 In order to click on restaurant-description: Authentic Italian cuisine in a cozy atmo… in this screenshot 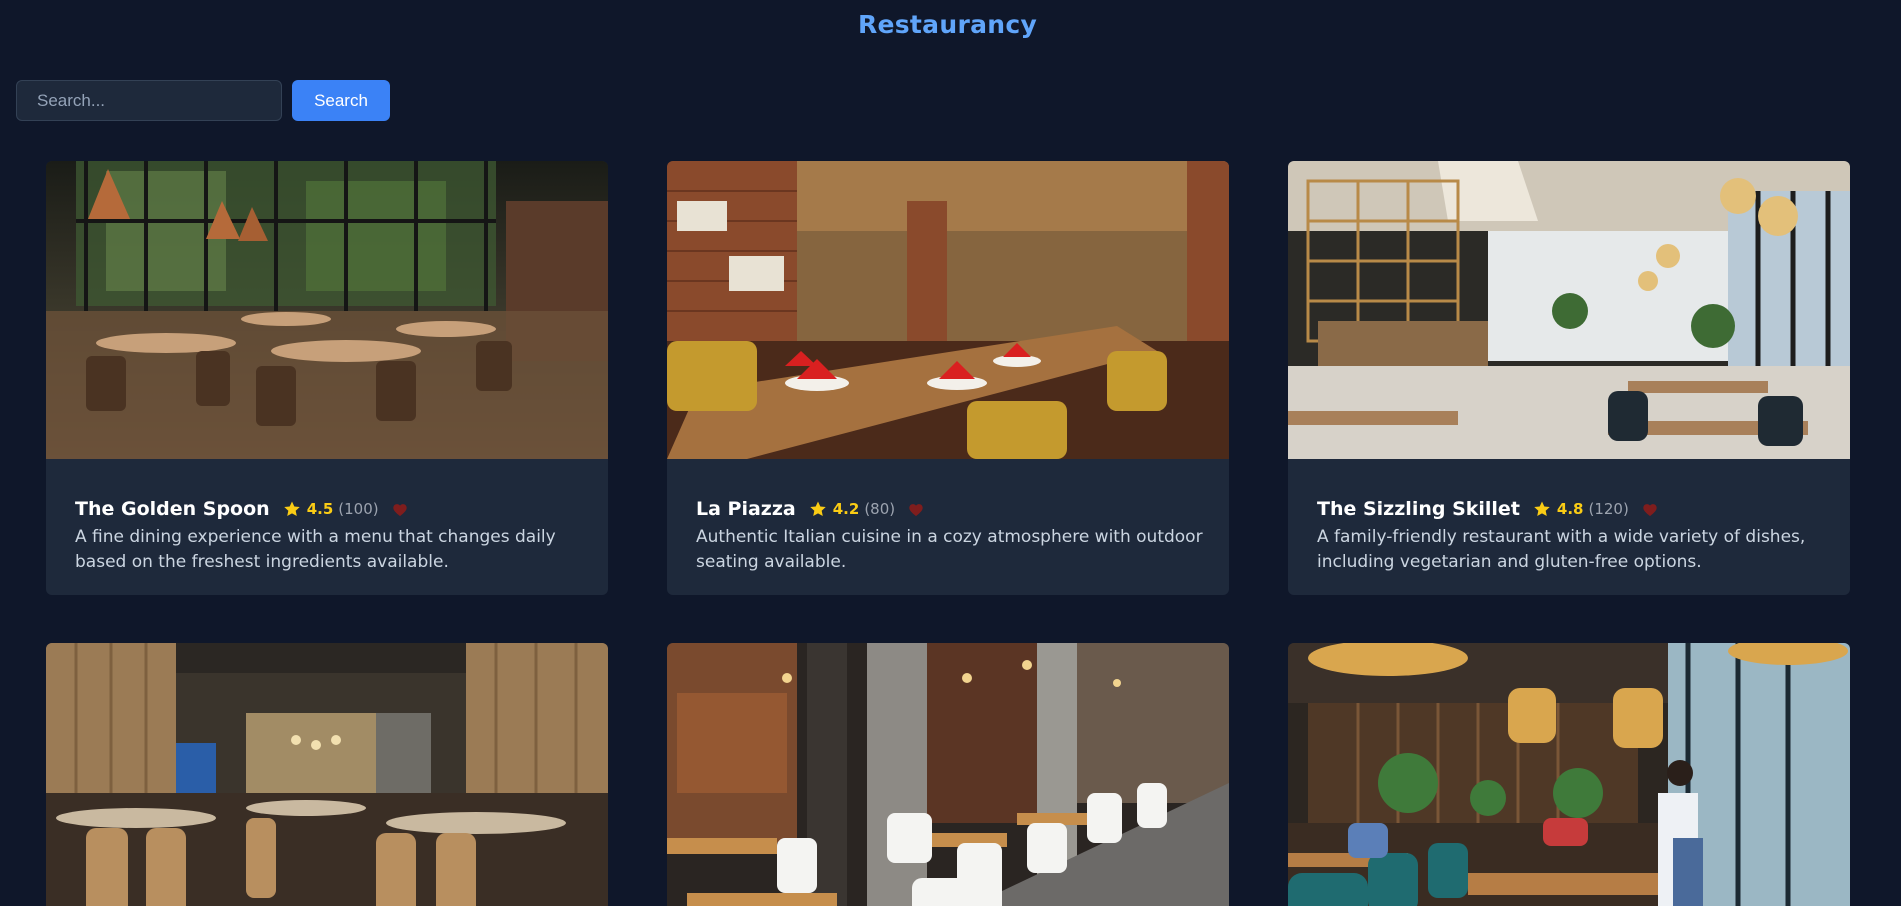, I will do `click(949, 549)`.